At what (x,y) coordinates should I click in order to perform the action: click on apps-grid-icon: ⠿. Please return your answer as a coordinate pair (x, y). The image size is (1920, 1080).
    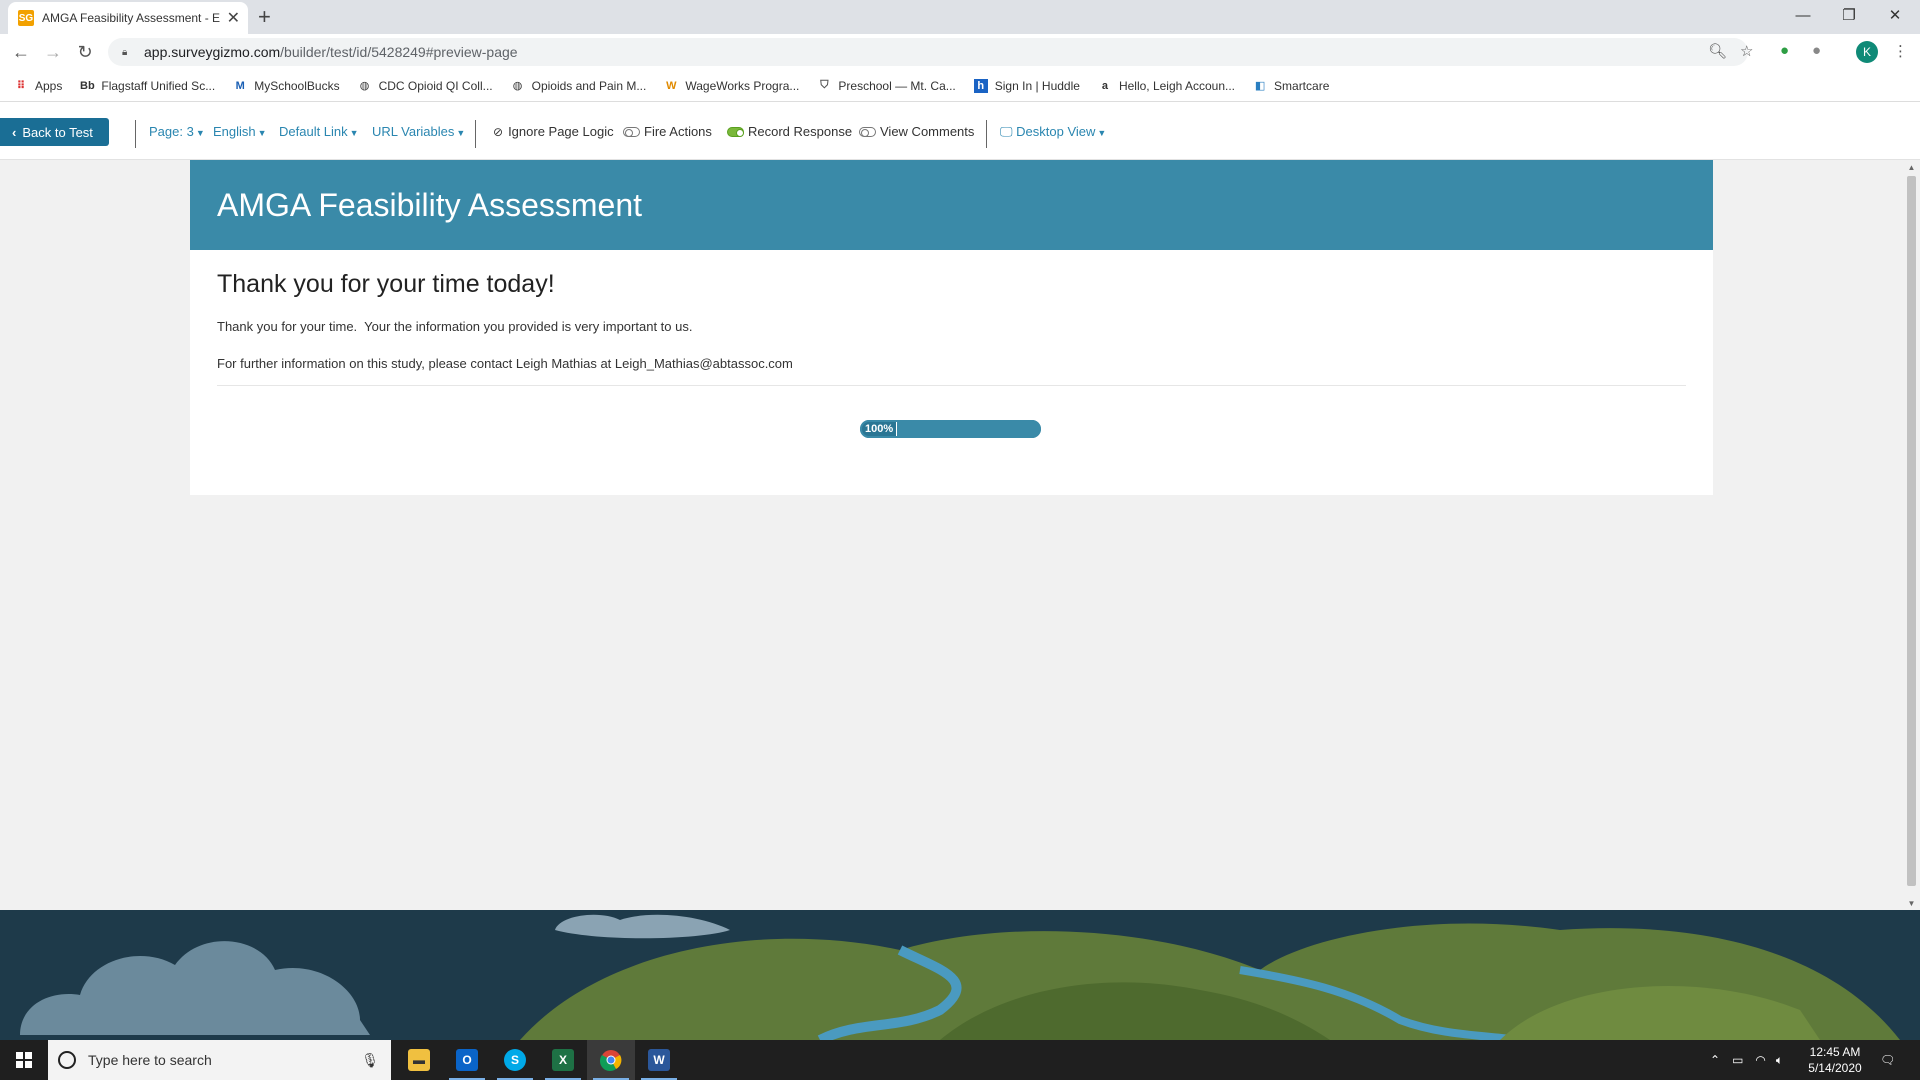
    Looking at the image, I should click on (21, 86).